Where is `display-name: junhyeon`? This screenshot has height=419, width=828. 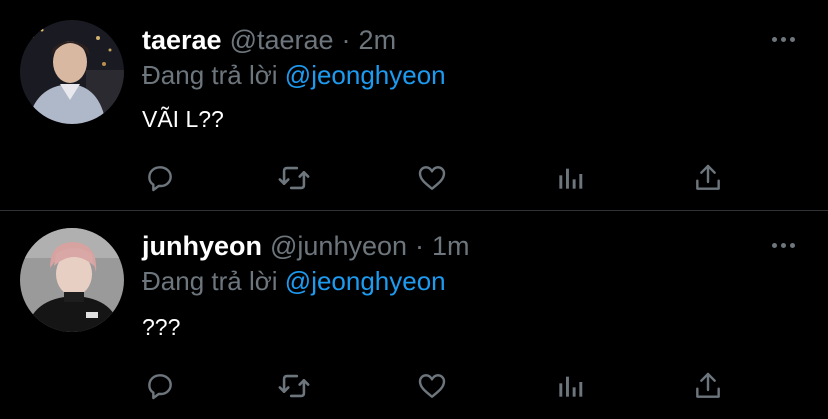
display-name: junhyeon is located at coordinates (202, 246).